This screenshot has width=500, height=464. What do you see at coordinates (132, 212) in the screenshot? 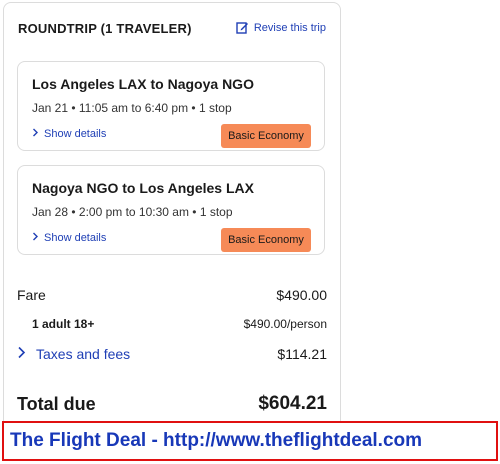
I see `flight-details-summary: Jan 28 • 2:00 pm to 10:30 am • 1 stop` at bounding box center [132, 212].